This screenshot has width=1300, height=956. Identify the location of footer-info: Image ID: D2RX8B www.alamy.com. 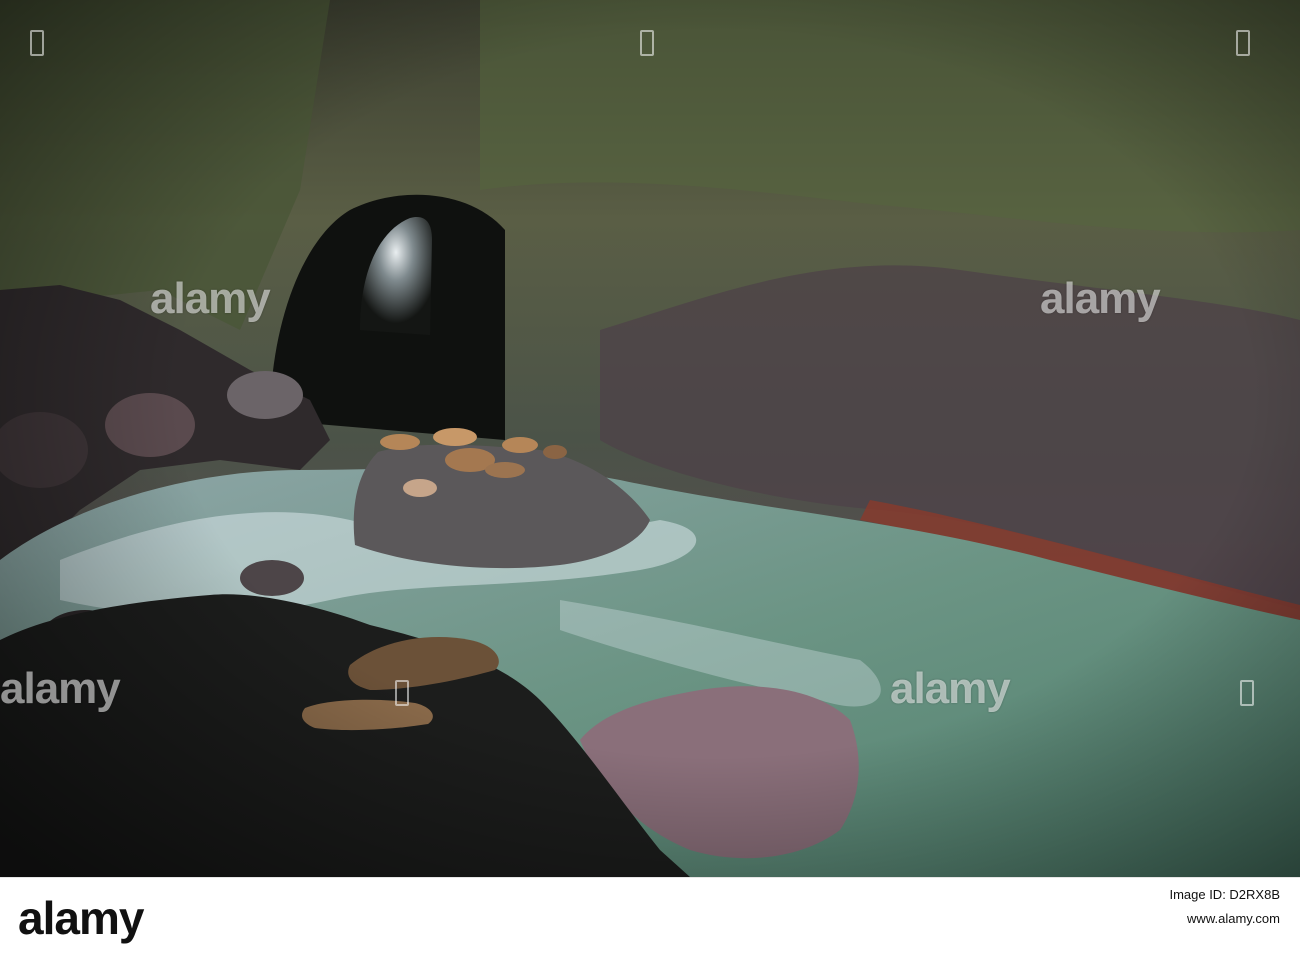
(1224, 907).